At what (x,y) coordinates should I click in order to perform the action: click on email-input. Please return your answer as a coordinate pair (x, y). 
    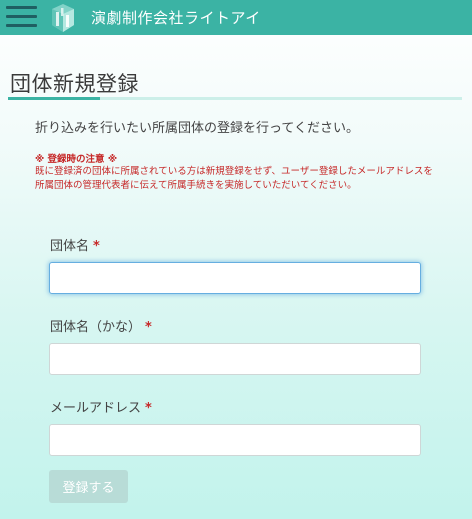
    Looking at the image, I should click on (235, 440).